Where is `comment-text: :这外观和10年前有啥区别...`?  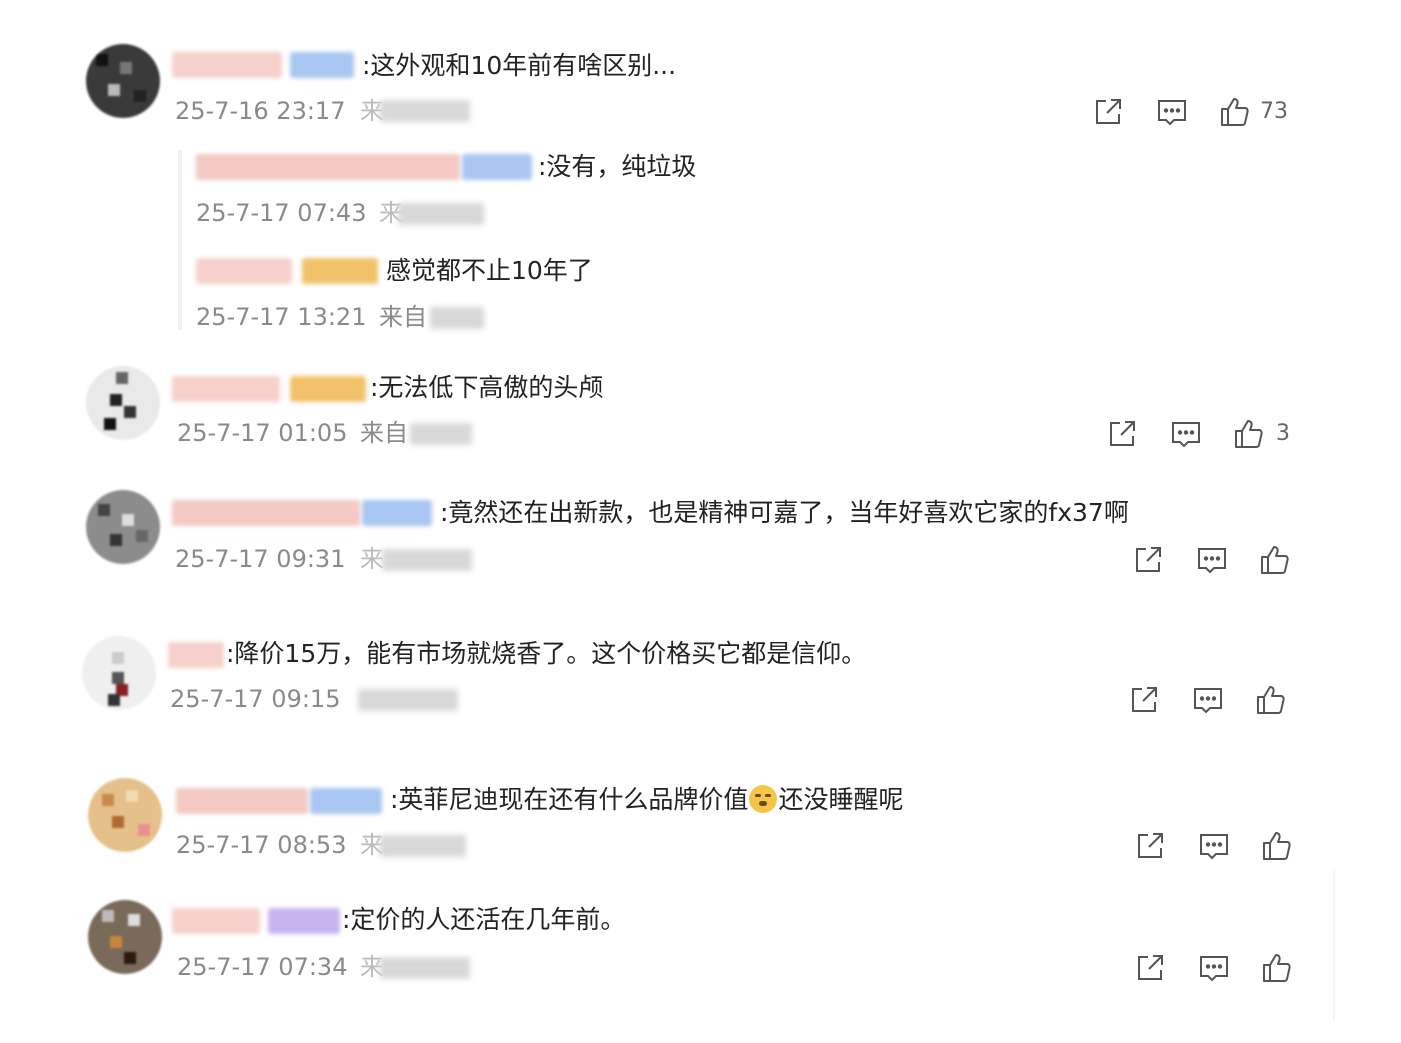 comment-text: :这外观和10年前有啥区别... is located at coordinates (519, 65).